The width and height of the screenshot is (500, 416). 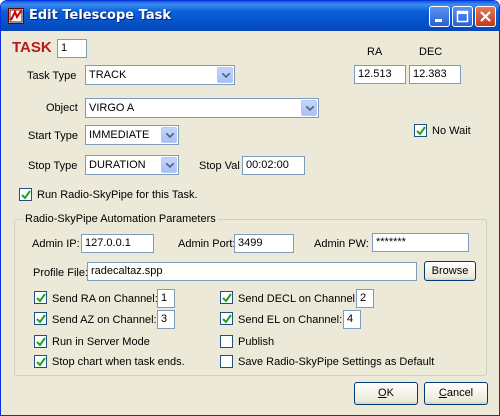 I want to click on send-az-checkbox, so click(x=40, y=318).